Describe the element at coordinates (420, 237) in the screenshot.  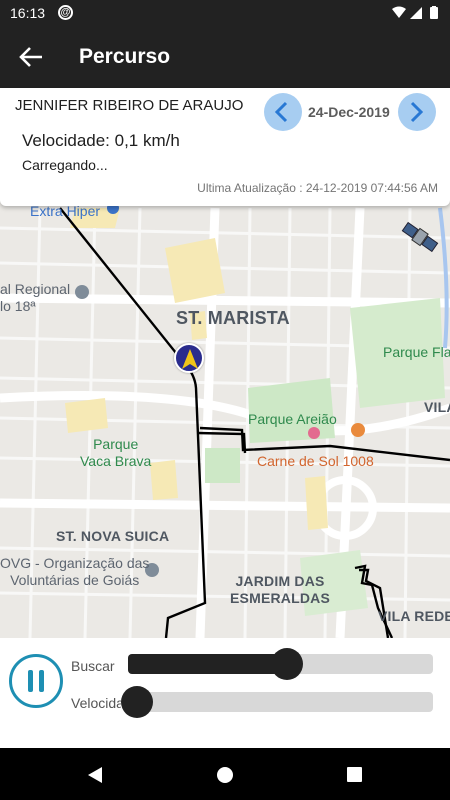
I see `satellite-icon` at that location.